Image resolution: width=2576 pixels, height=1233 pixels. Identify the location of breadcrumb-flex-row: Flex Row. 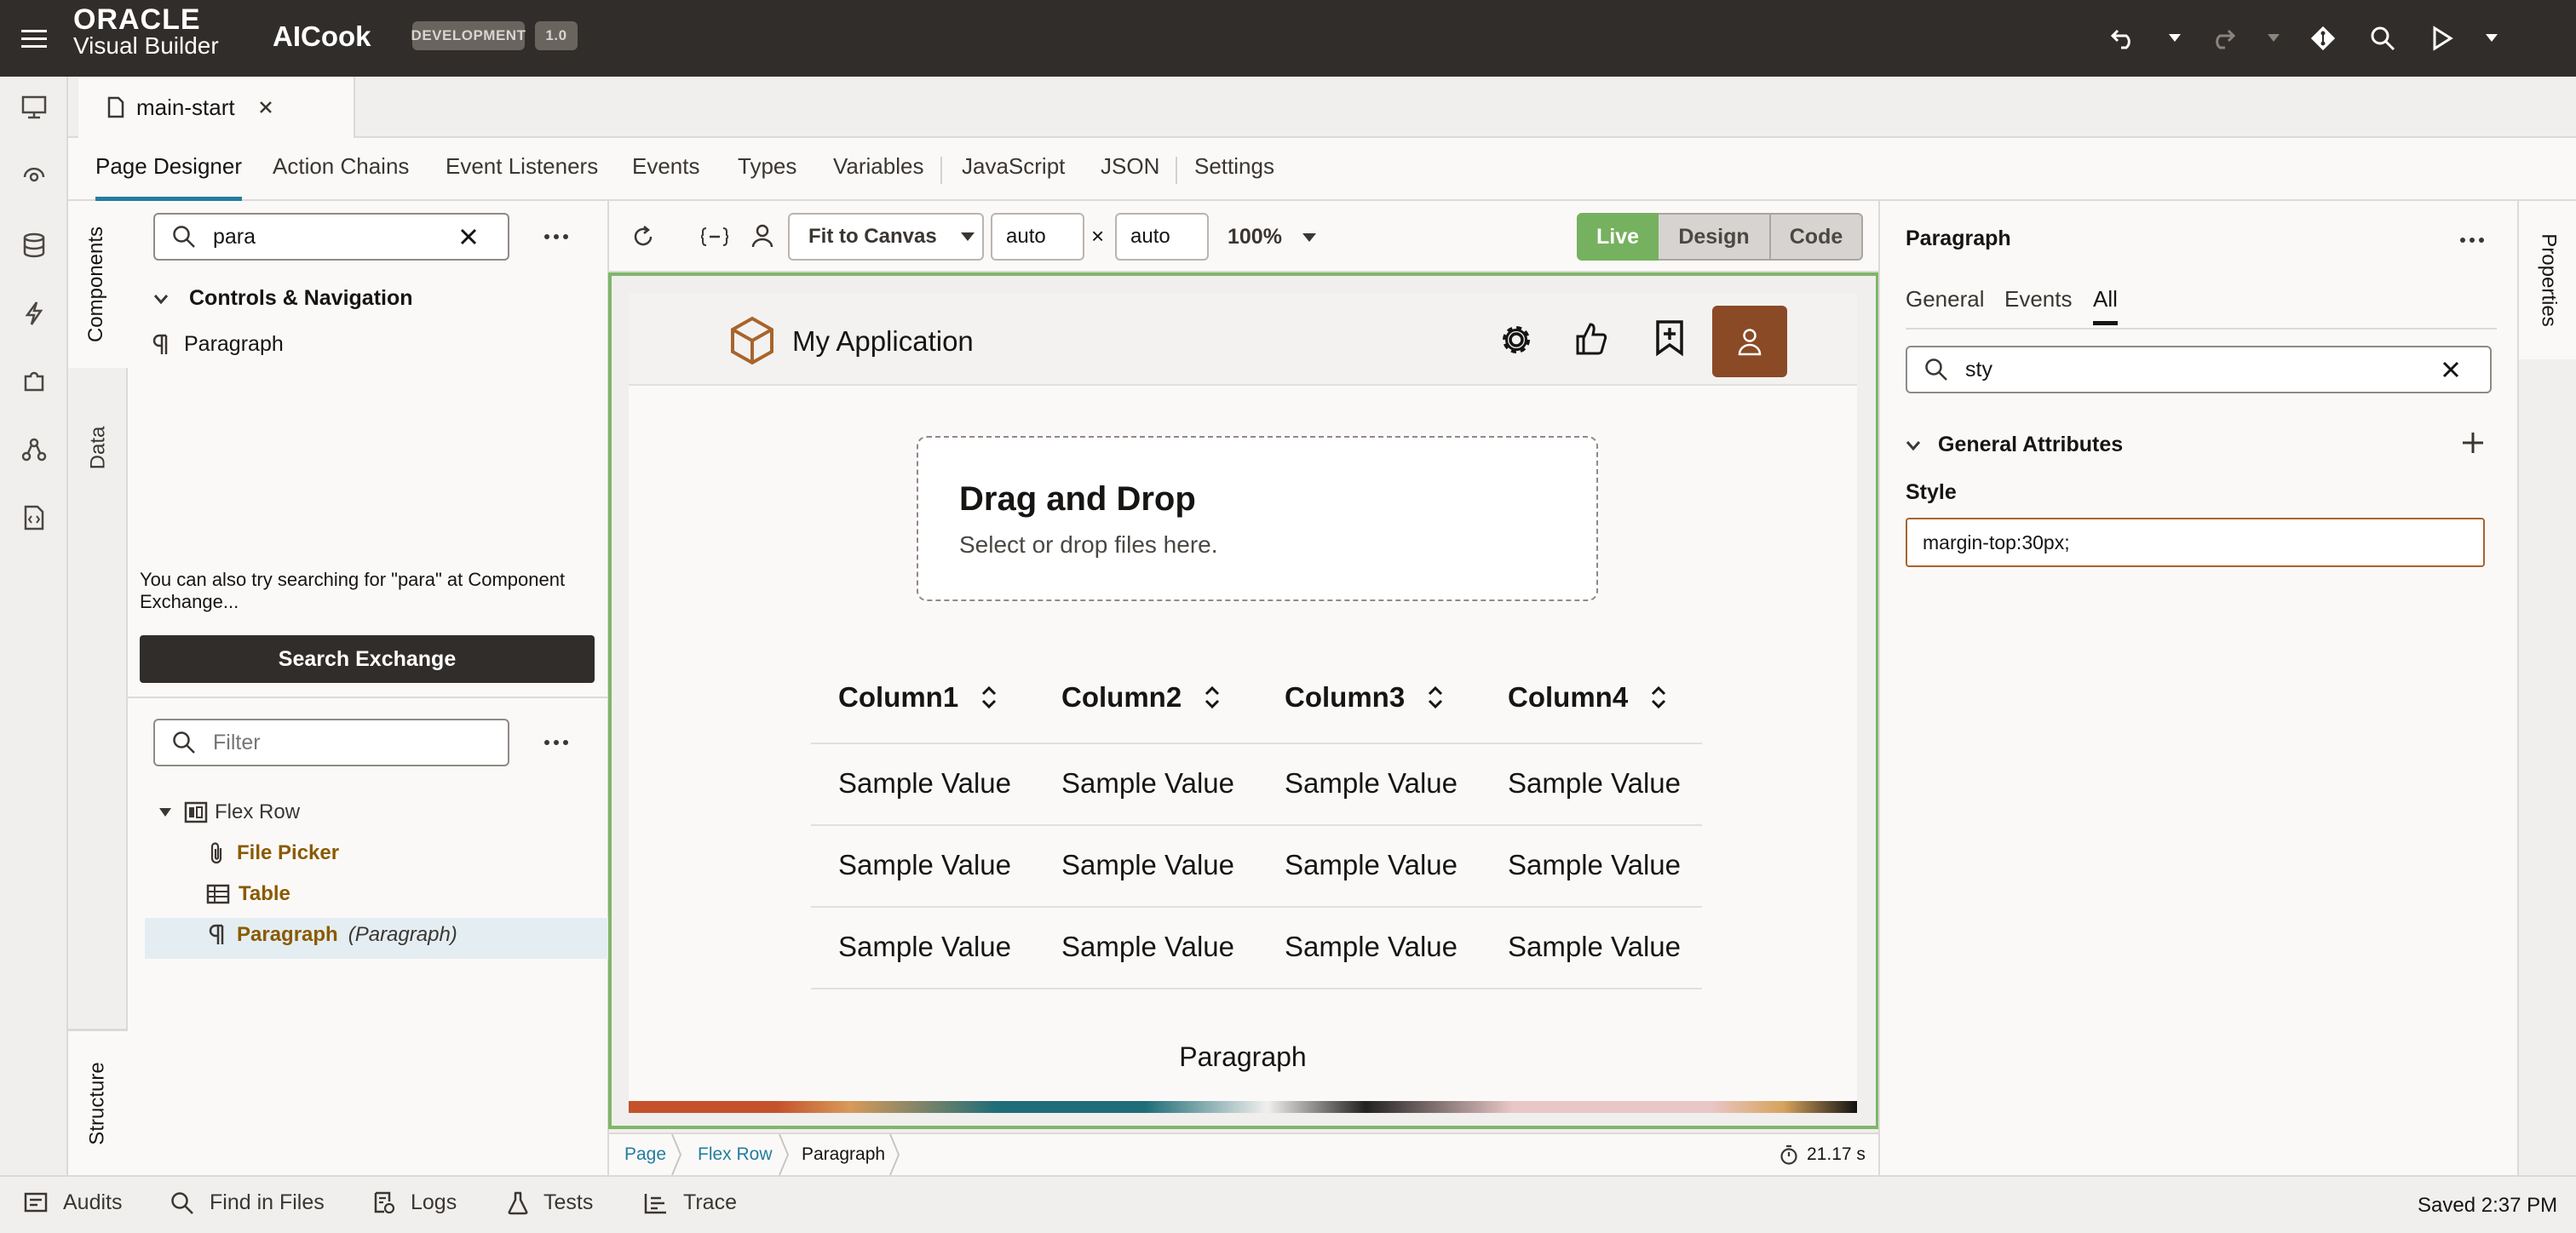
(736, 1154).